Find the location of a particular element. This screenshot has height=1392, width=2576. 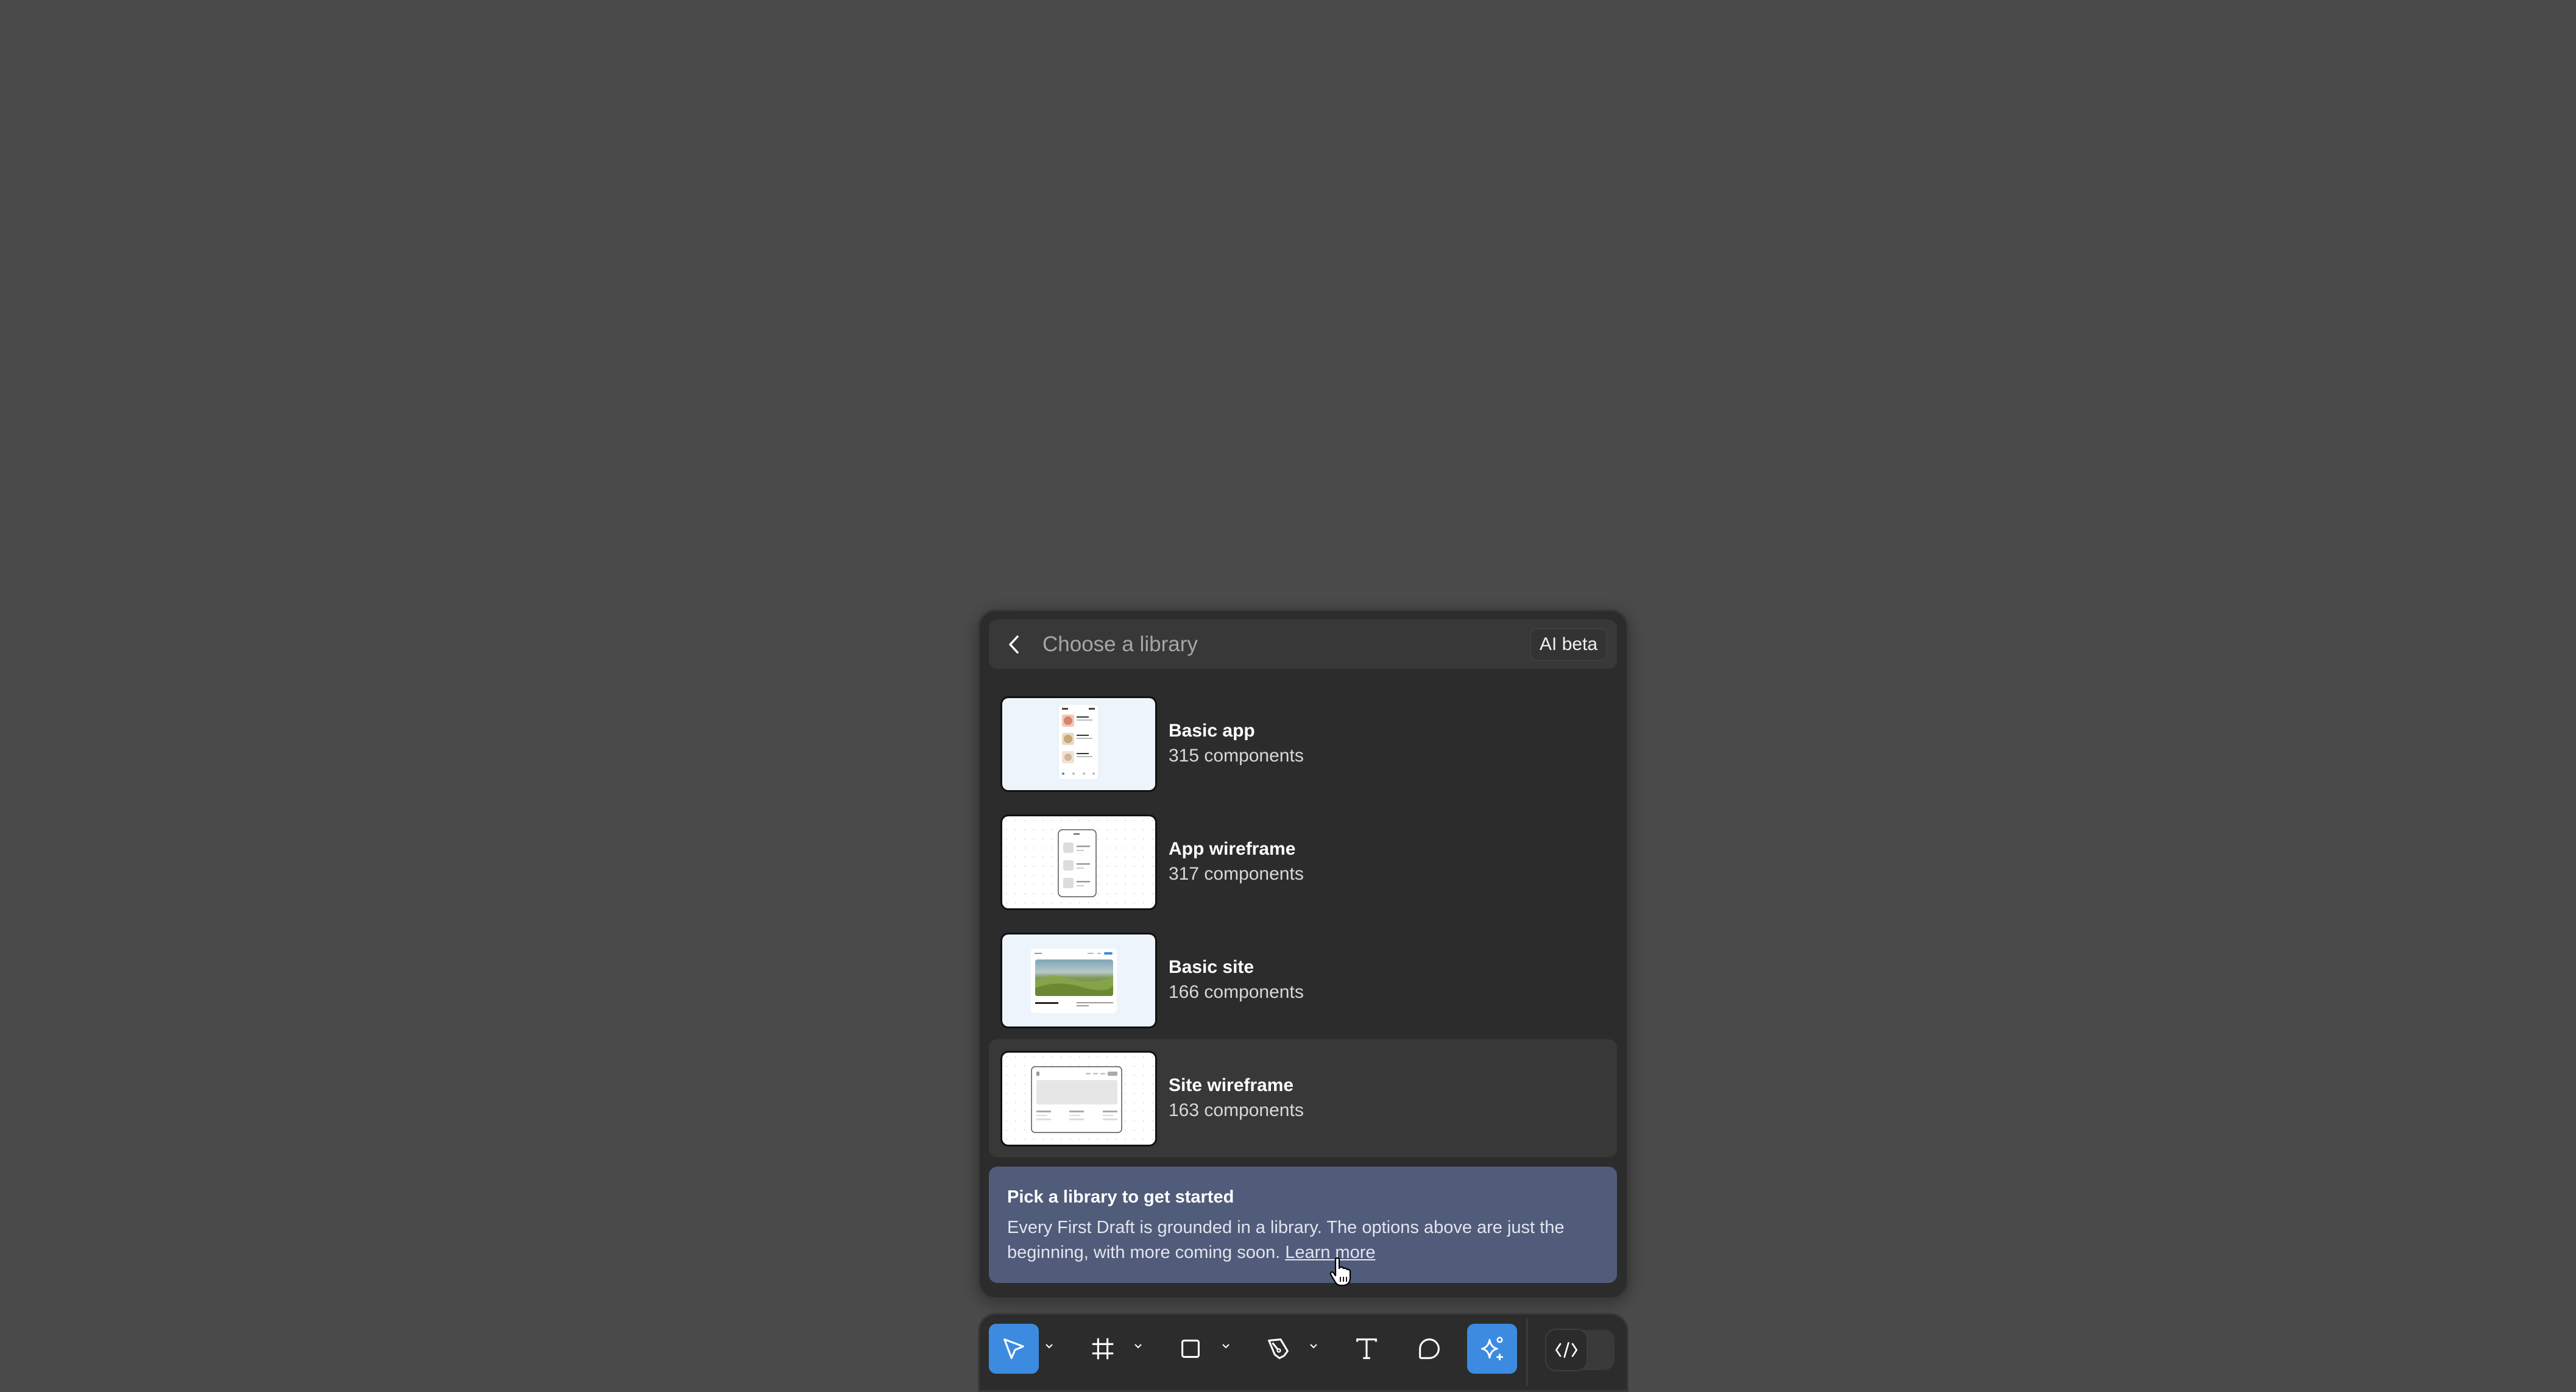

header-title: Choose a library is located at coordinates (1120, 644).